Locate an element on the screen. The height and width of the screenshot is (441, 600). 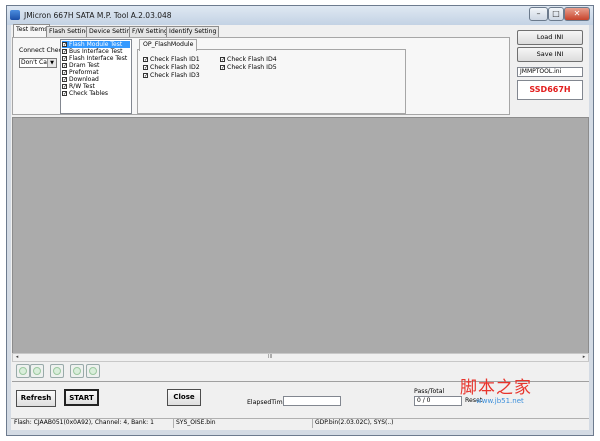
connect-check-label: Connect Check is located at coordinates (42, 50).